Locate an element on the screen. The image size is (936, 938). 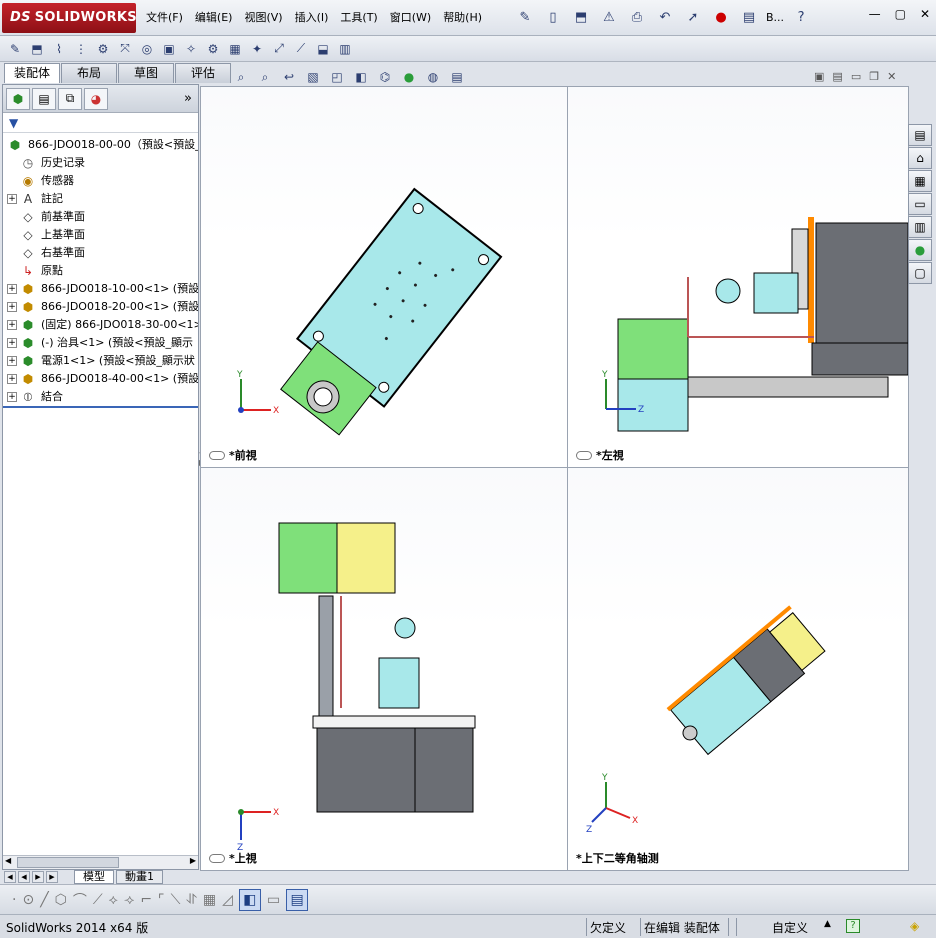
view-orientation-icon: ◰ is located at coordinates (337, 77).